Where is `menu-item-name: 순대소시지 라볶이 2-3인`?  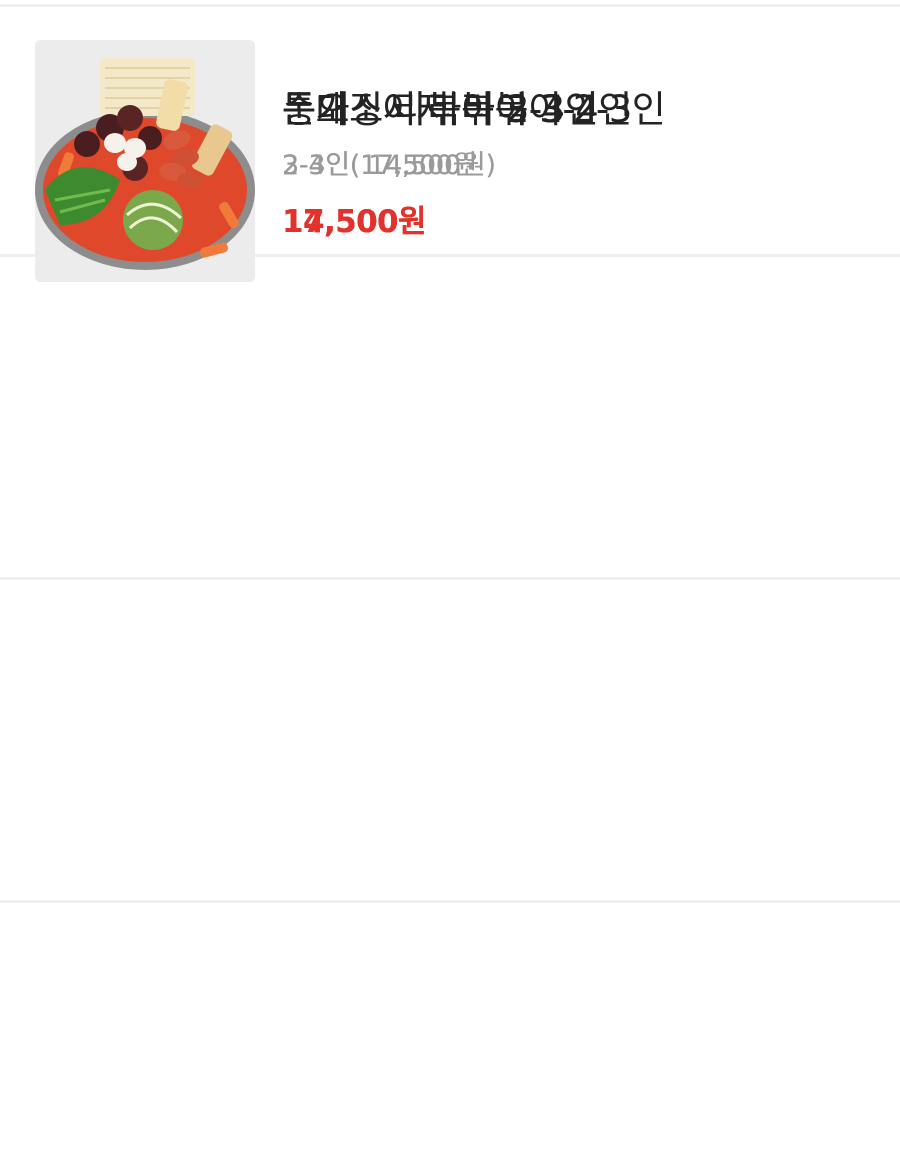 menu-item-name: 순대소시지 라볶이 2-3인 is located at coordinates (474, 109).